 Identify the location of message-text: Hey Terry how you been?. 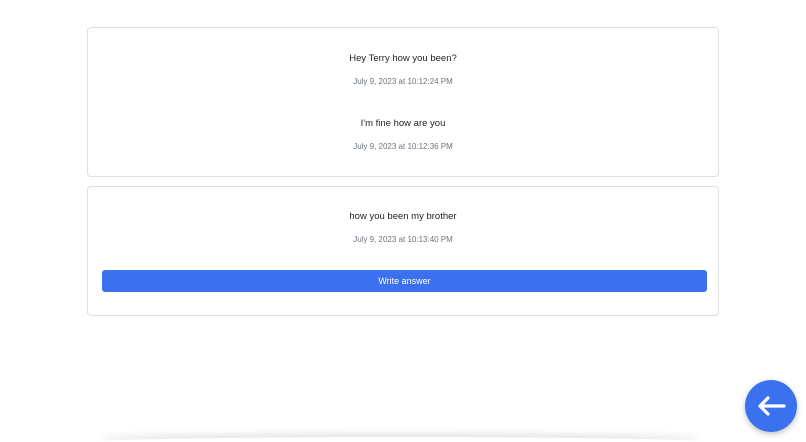
(403, 58).